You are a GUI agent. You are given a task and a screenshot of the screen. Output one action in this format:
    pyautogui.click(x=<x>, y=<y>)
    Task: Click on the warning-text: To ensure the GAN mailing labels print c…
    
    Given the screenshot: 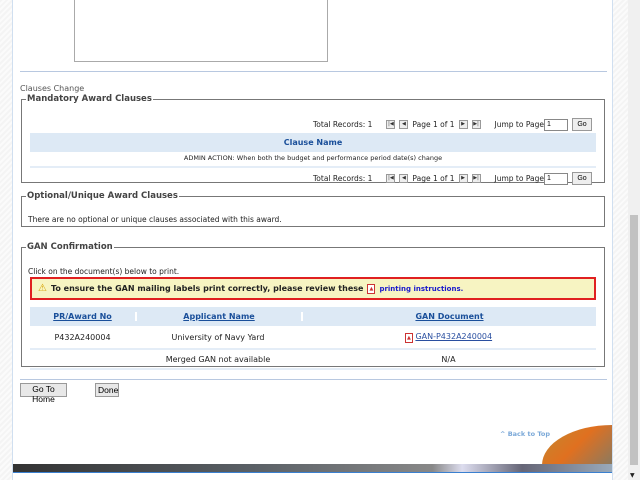 What is the action you would take?
    pyautogui.click(x=207, y=288)
    